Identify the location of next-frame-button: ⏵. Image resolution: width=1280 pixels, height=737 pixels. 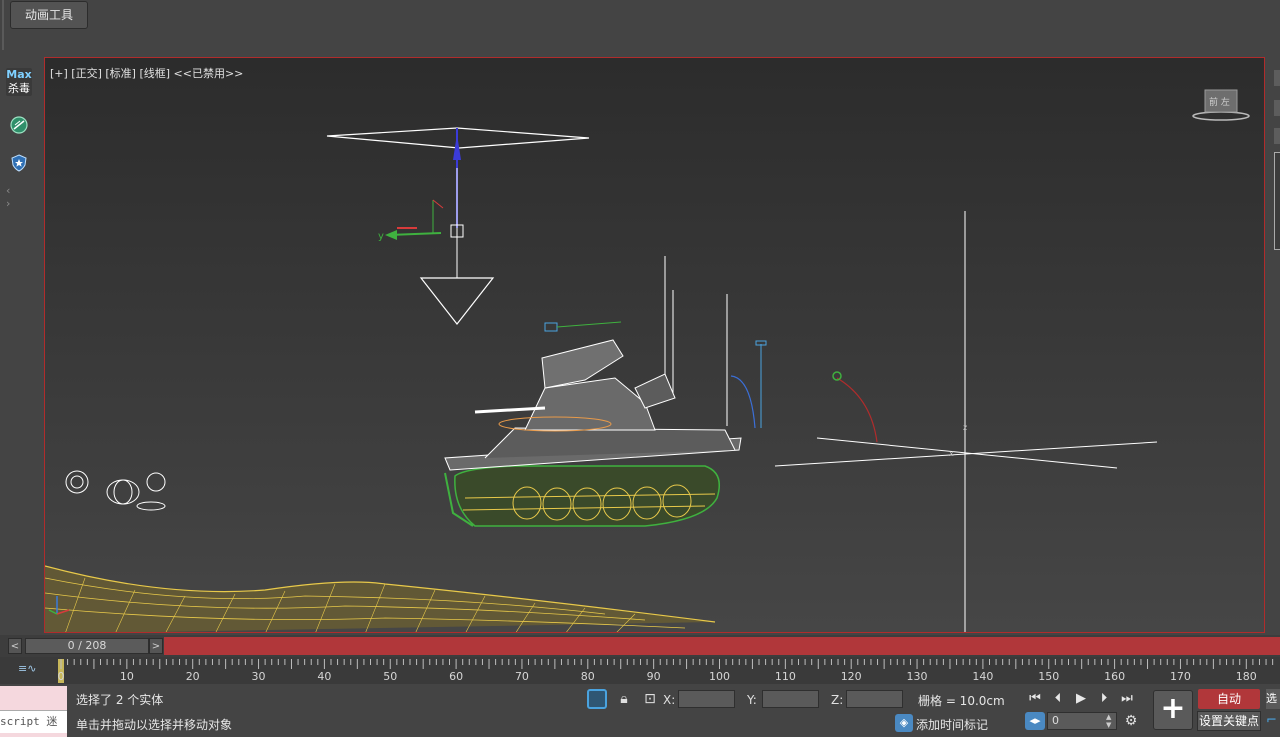
(1104, 699).